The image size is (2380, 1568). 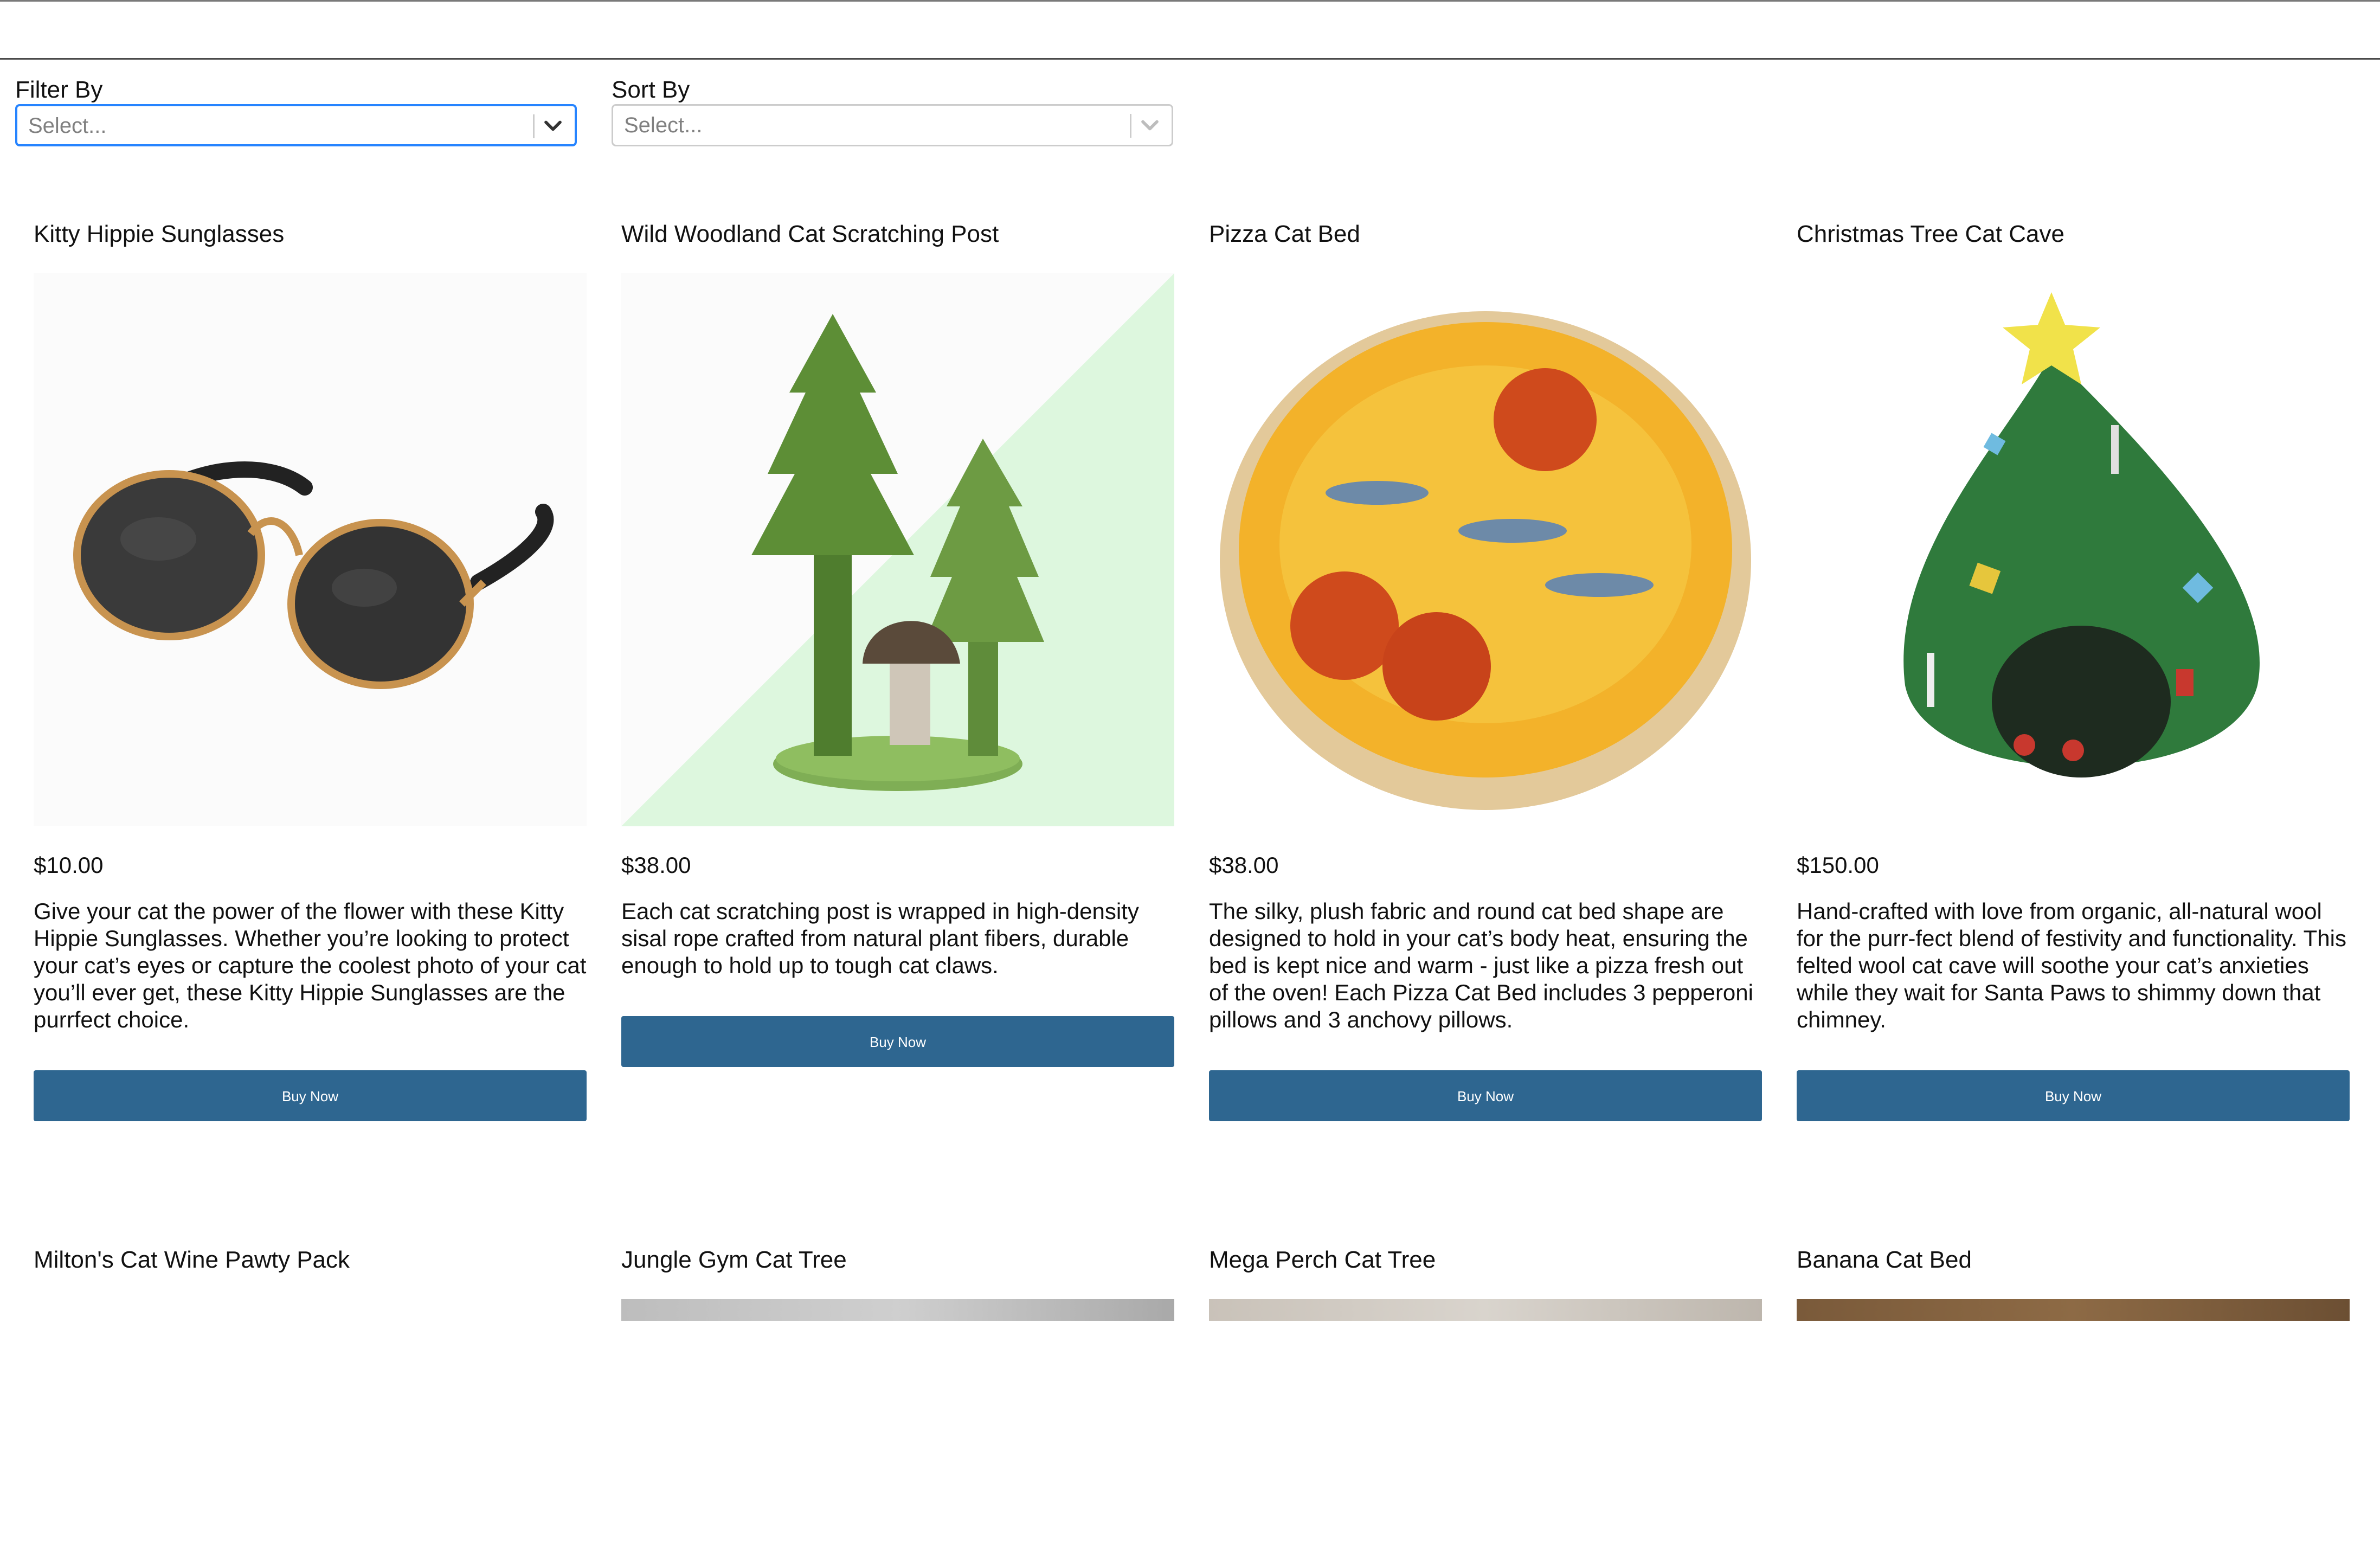 I want to click on product-card: Mega Perch Cat Tree, so click(x=1486, y=1405).